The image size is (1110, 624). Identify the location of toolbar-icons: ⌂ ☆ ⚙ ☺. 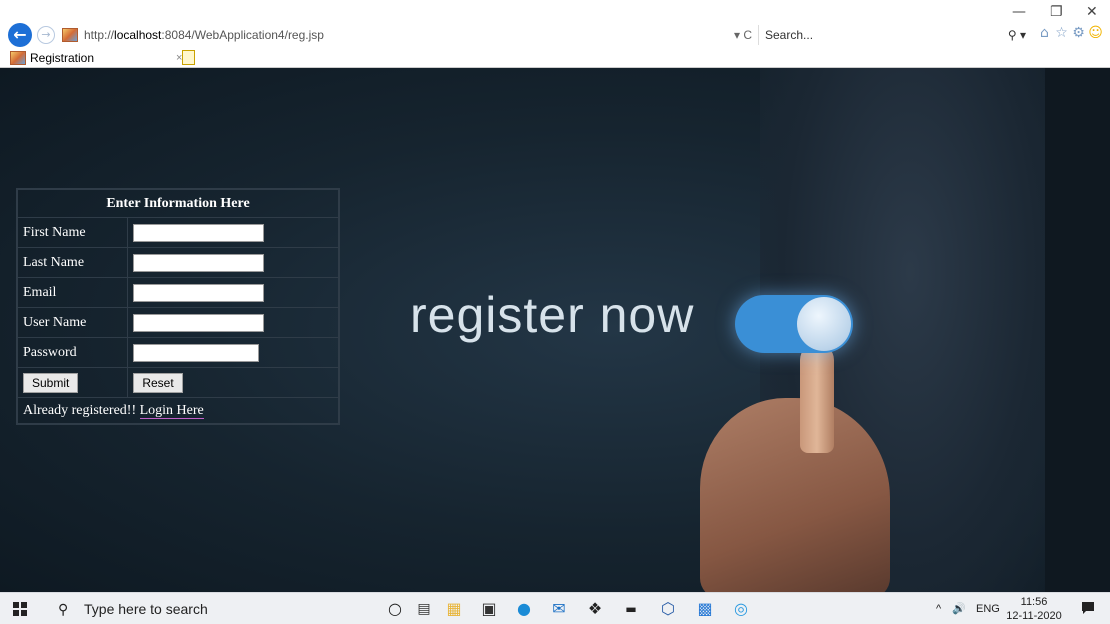
(1073, 35).